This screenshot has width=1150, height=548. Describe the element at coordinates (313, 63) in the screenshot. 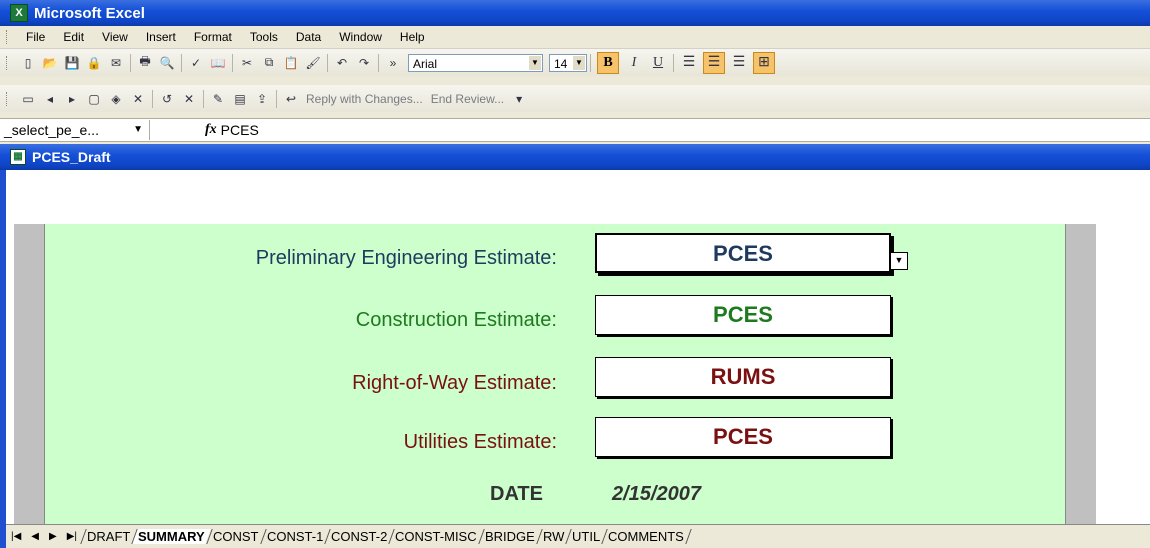

I see `format-painter-icon: 🖌` at that location.